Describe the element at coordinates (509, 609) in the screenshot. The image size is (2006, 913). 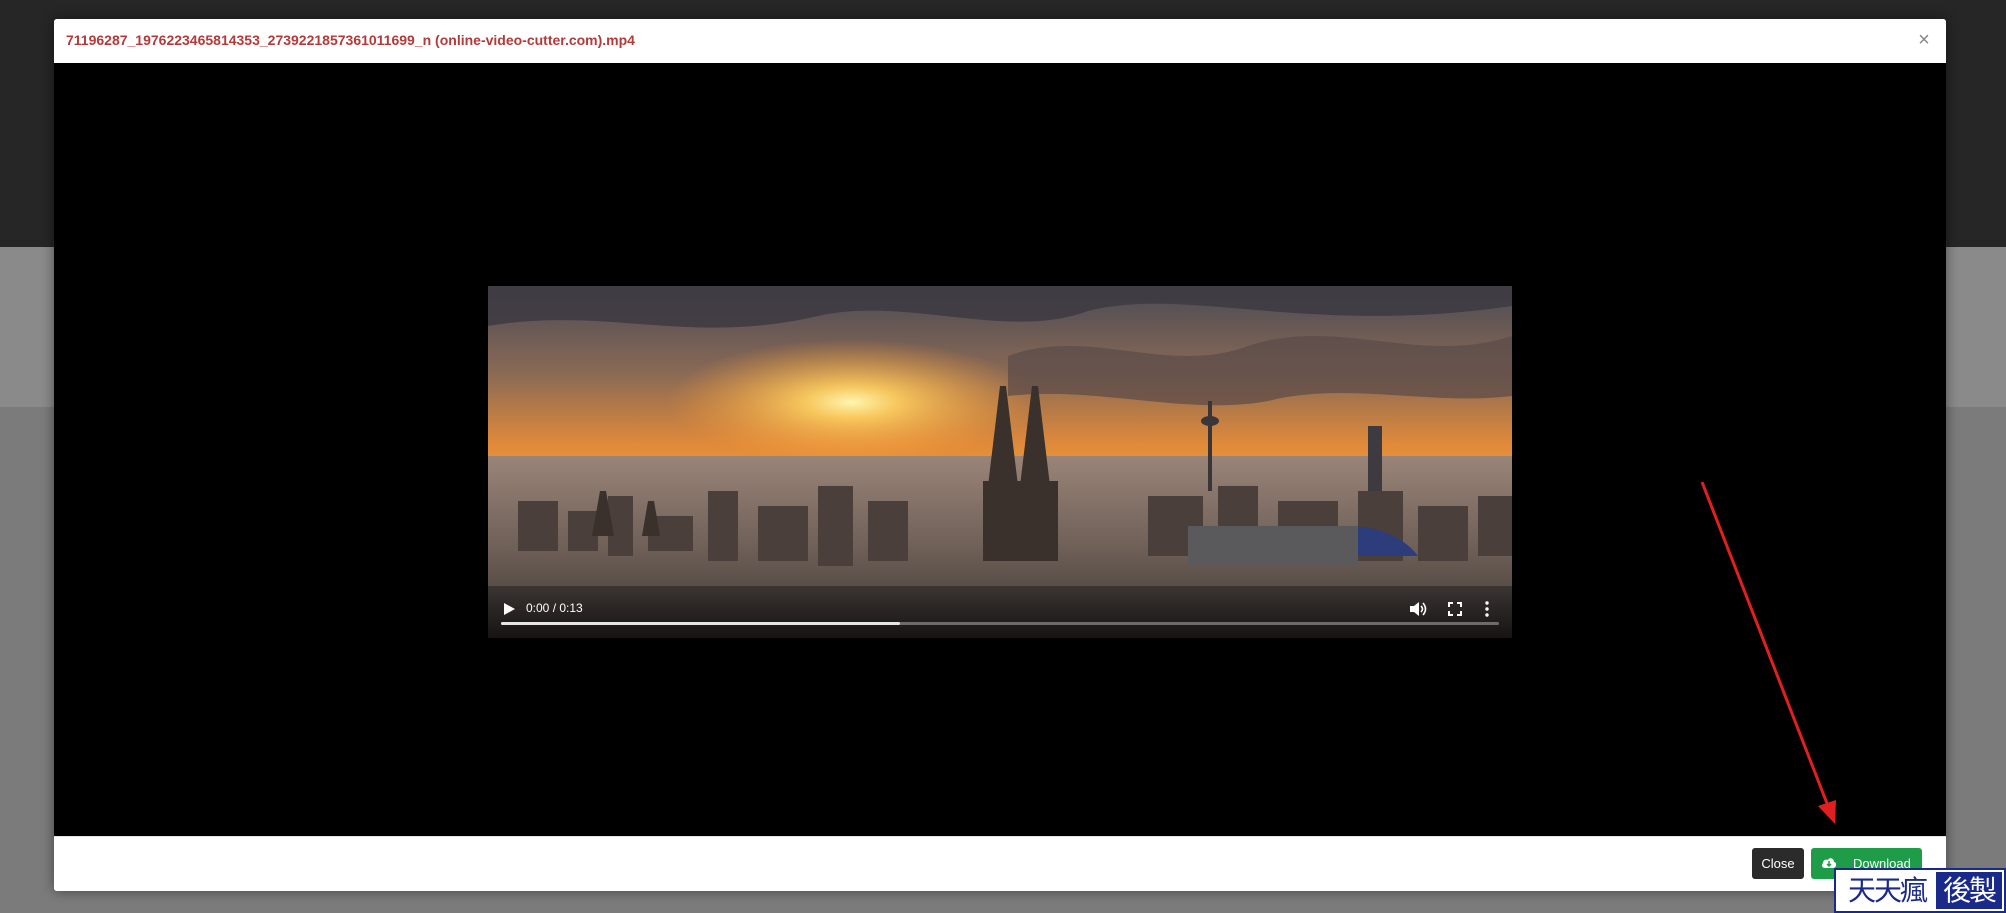
I see `play-icon` at that location.